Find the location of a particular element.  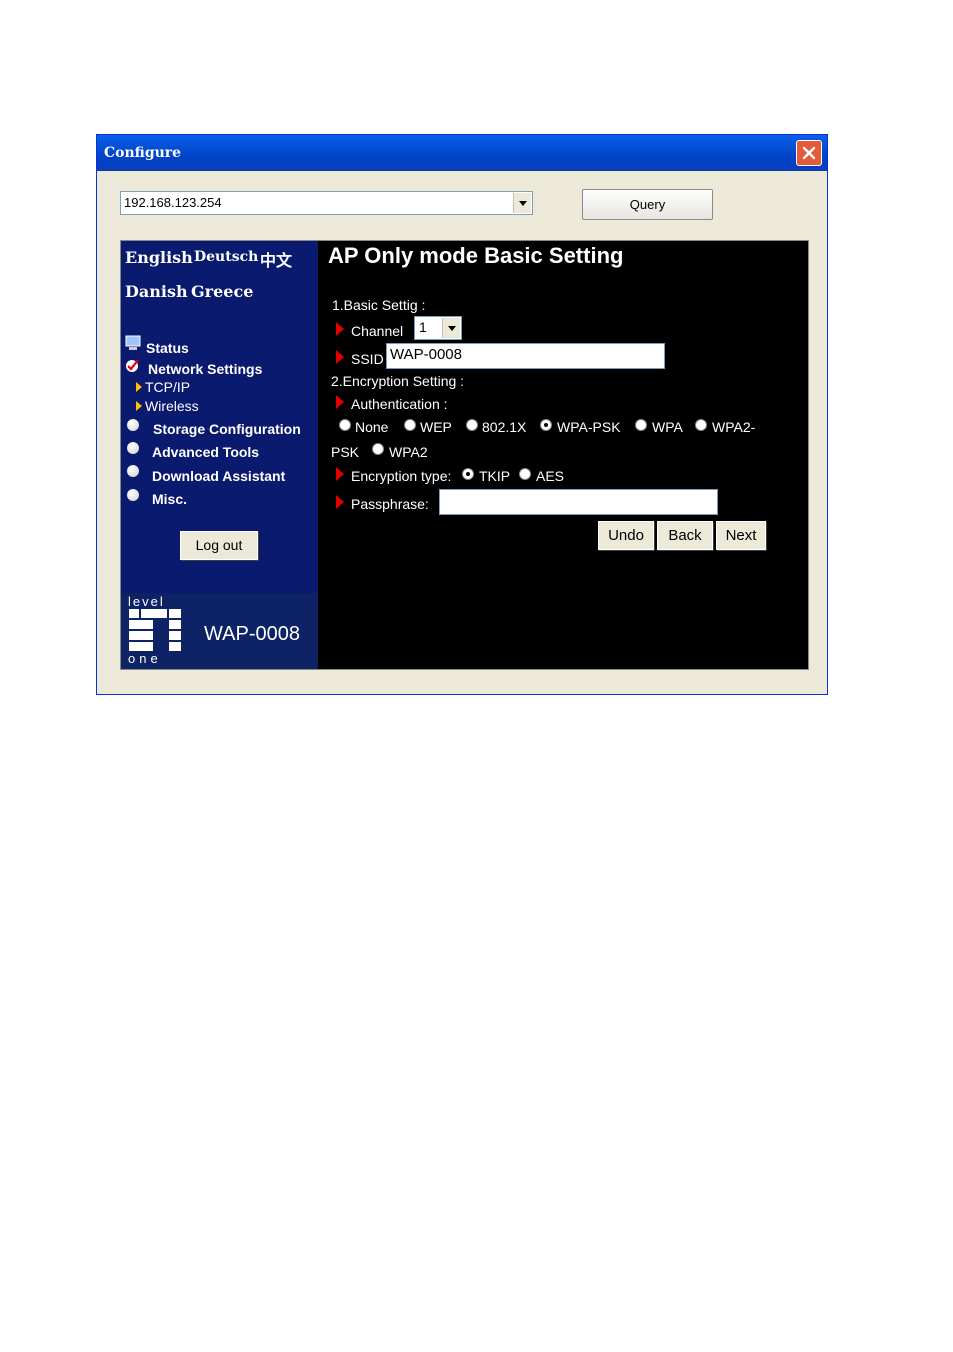

close-button is located at coordinates (809, 153).